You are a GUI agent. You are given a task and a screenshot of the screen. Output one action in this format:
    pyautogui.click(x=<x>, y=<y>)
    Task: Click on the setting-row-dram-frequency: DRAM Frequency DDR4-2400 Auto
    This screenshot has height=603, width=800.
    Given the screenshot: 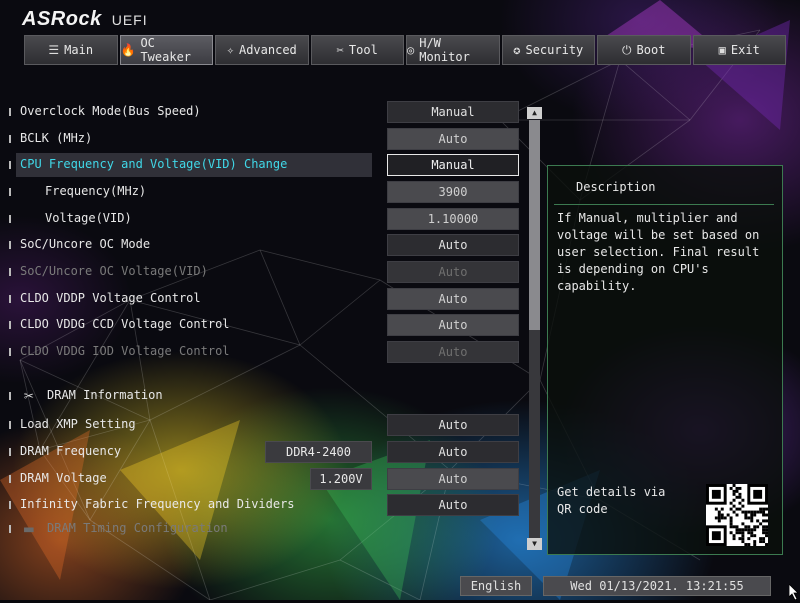 What is the action you would take?
    pyautogui.click(x=270, y=452)
    